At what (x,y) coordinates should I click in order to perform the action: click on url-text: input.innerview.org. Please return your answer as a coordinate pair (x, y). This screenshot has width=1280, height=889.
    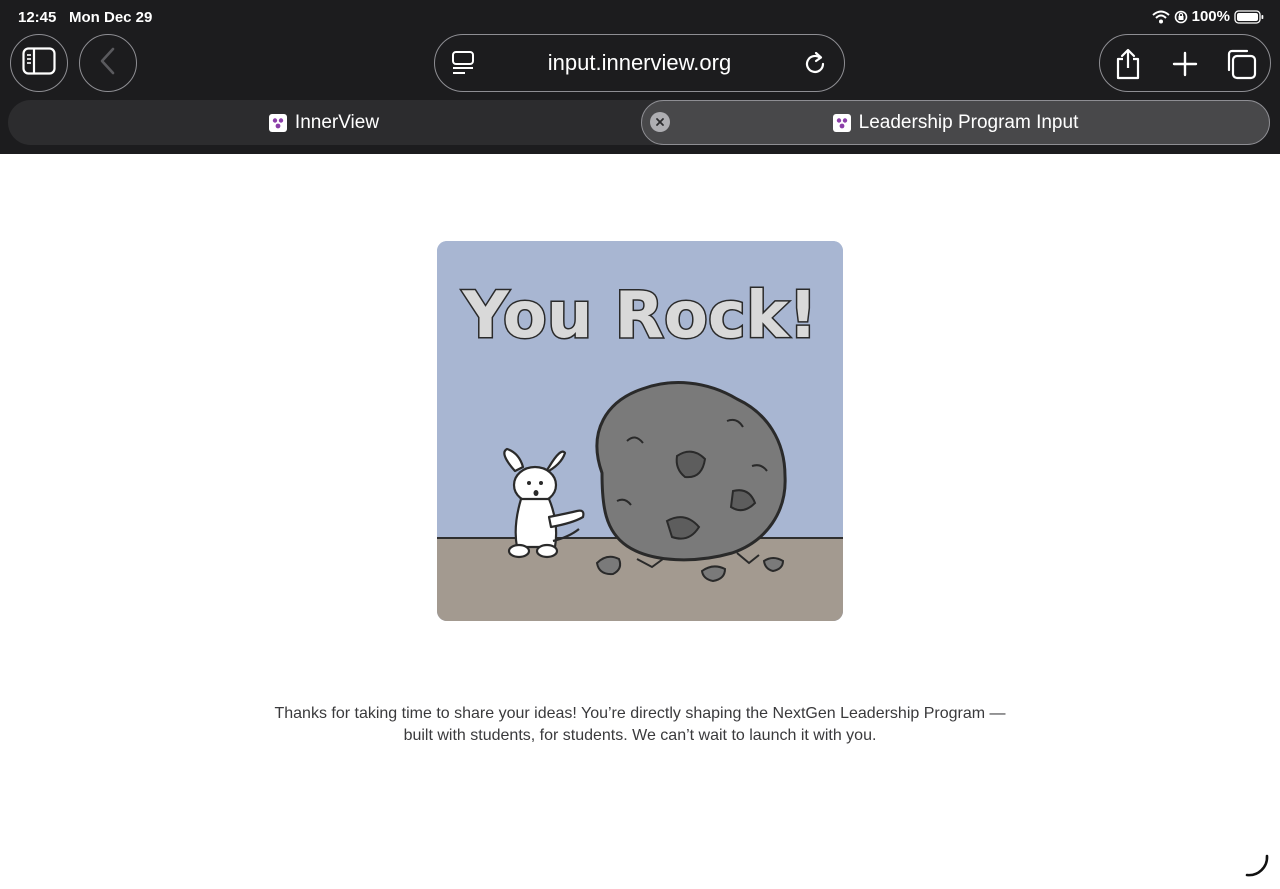
    Looking at the image, I should click on (639, 63).